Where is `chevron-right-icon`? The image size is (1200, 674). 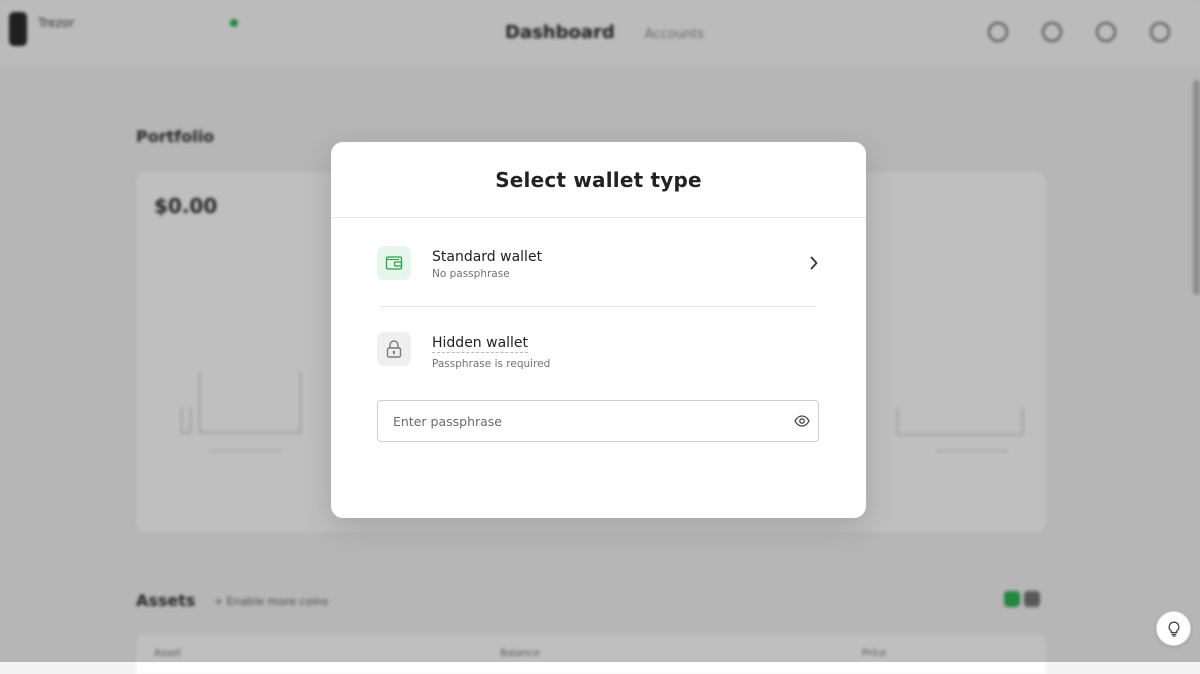 chevron-right-icon is located at coordinates (814, 265).